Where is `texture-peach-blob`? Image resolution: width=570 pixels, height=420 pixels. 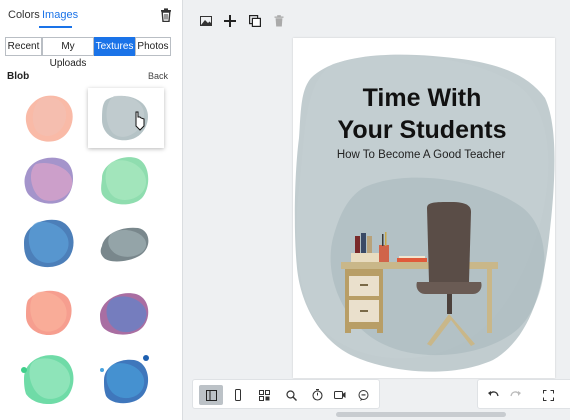
texture-peach-blob is located at coordinates (52, 118).